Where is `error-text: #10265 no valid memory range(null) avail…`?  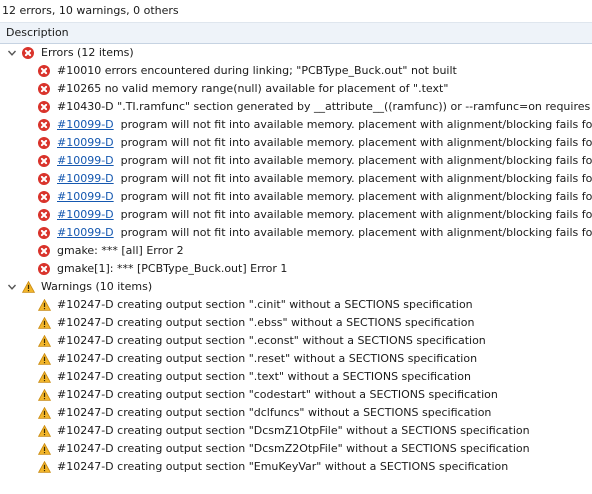
error-text: #10265 no valid memory range(null) avail… is located at coordinates (253, 88).